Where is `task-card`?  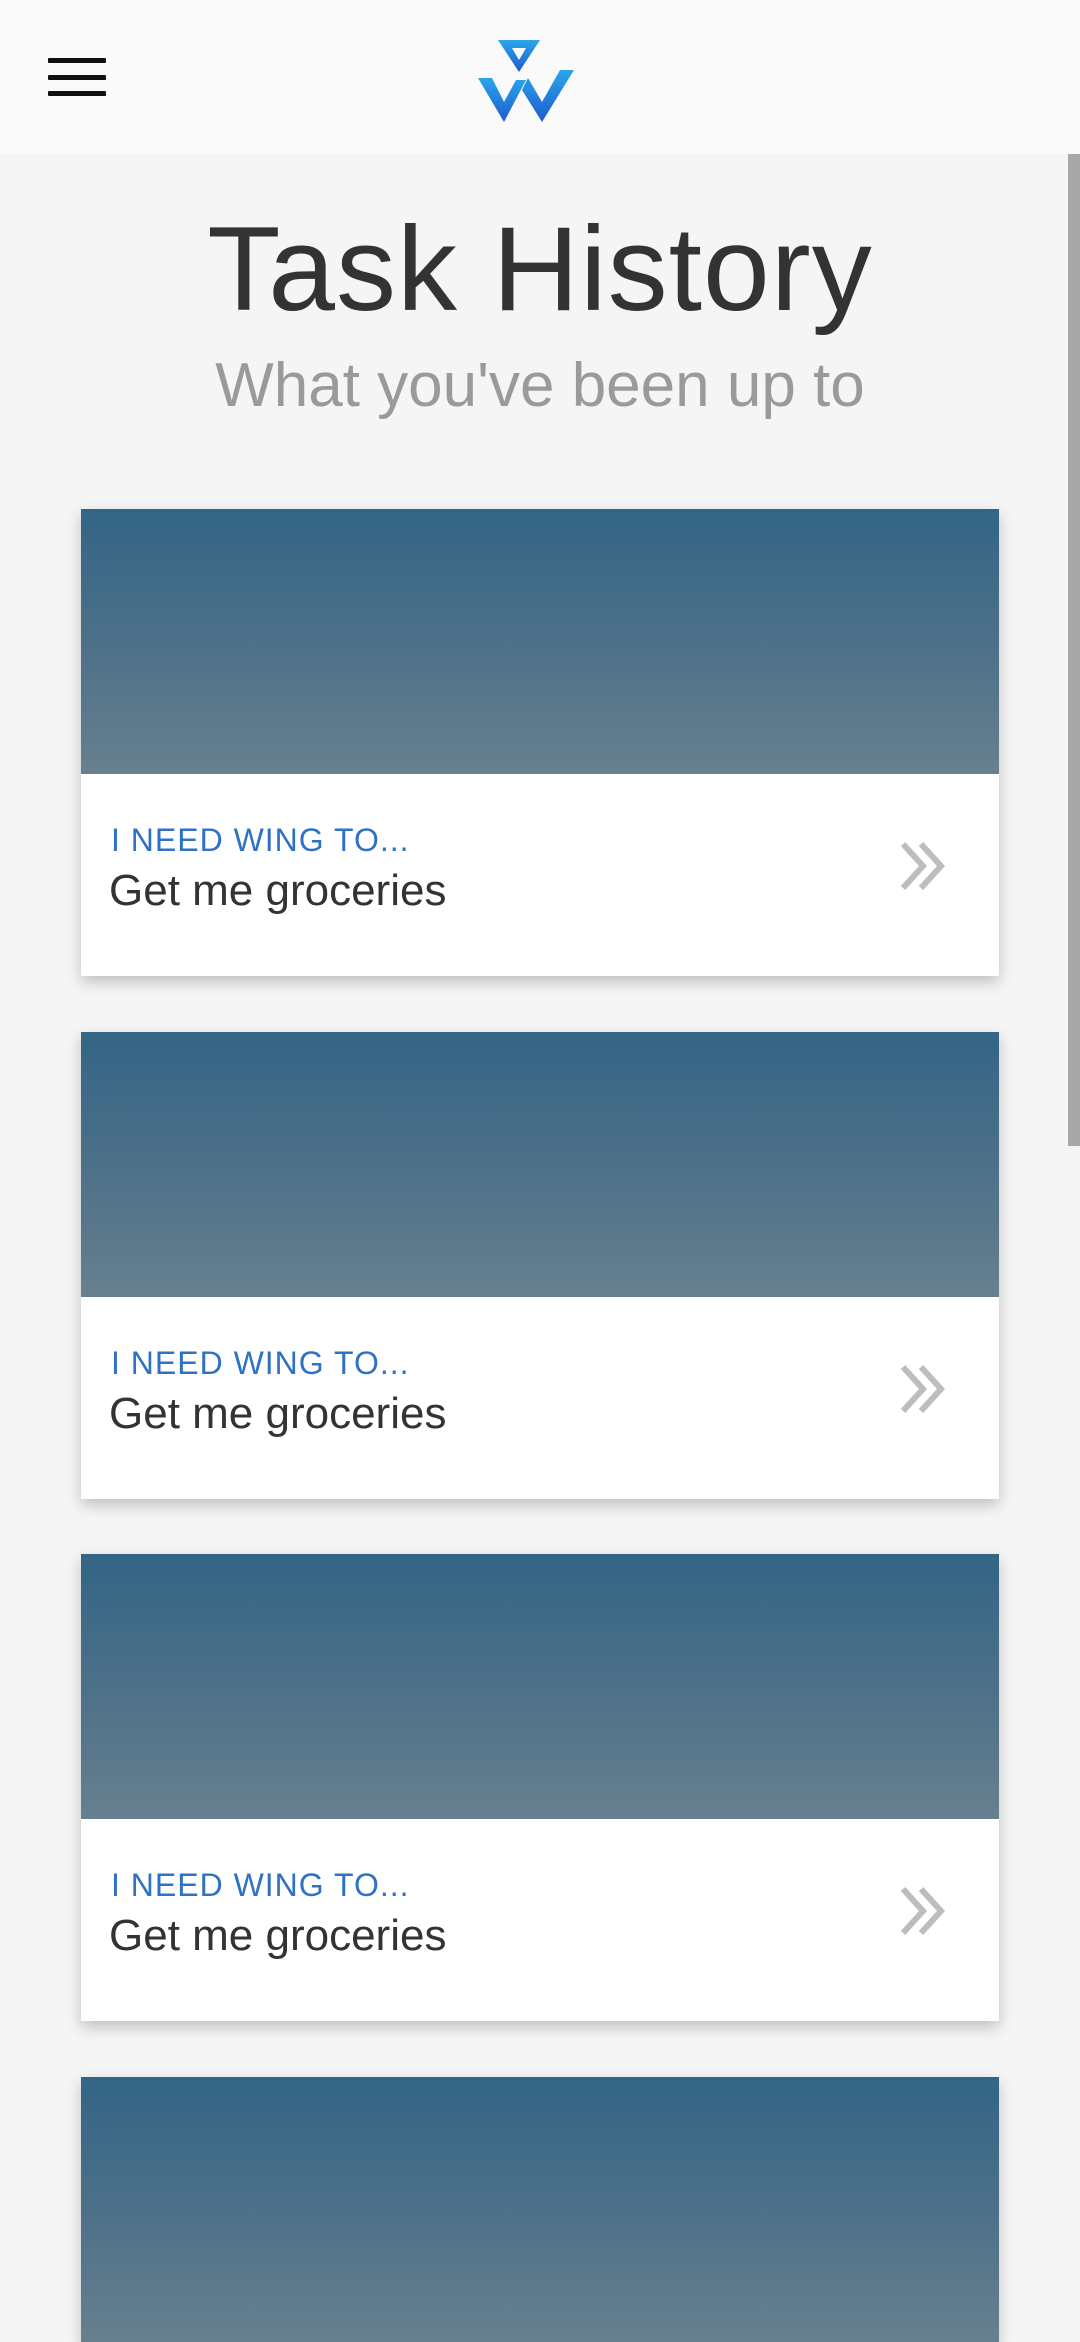 task-card is located at coordinates (540, 2209).